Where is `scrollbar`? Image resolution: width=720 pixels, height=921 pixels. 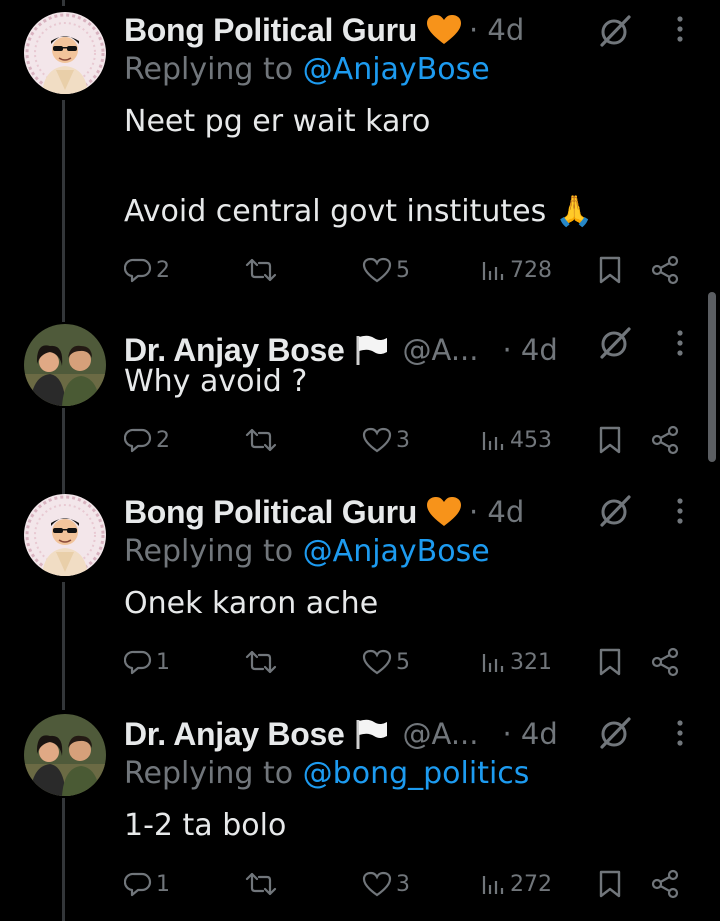
scrollbar is located at coordinates (712, 377).